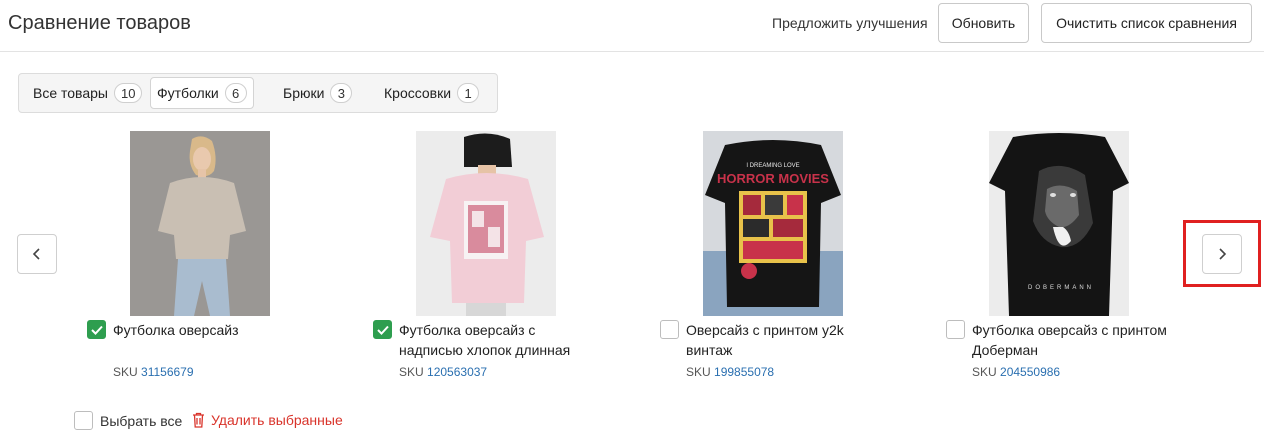 The height and width of the screenshot is (445, 1264). Describe the element at coordinates (744, 372) in the screenshot. I see `sku-link: 199855078` at that location.